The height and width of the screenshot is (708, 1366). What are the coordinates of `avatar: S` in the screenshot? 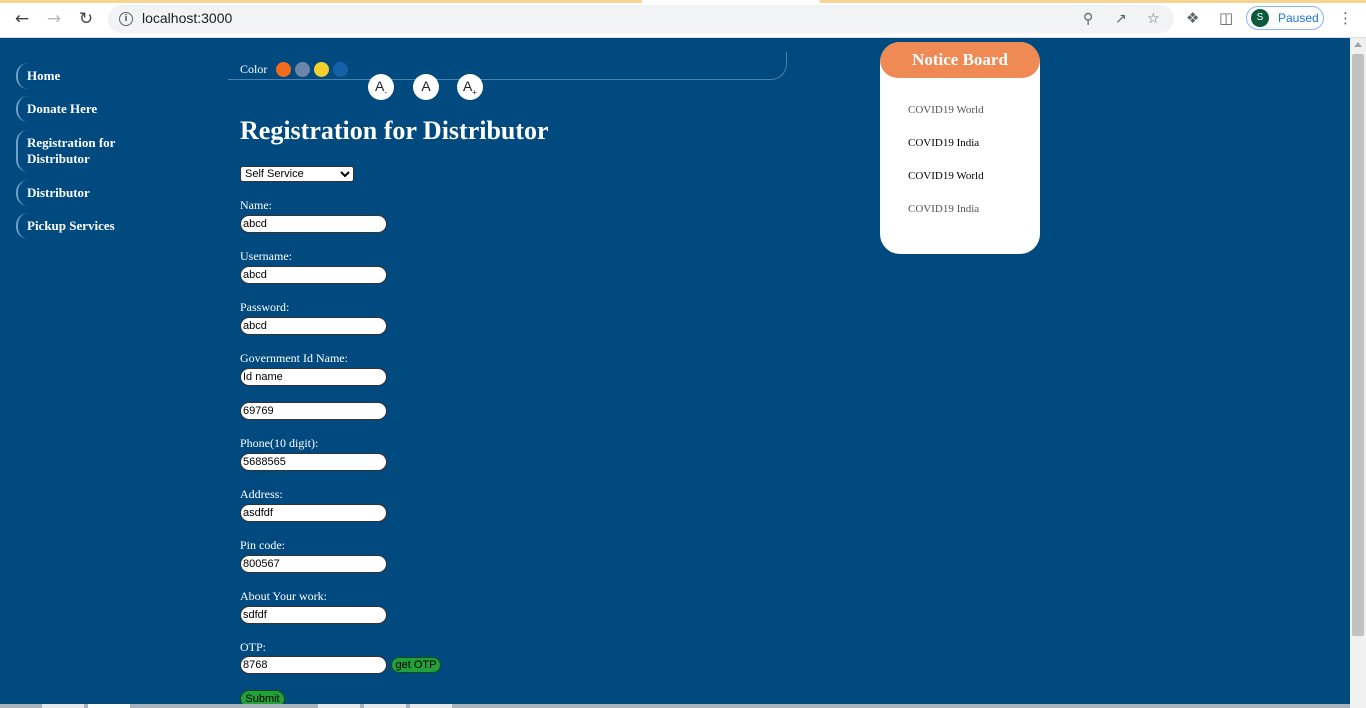 It's located at (1260, 18).